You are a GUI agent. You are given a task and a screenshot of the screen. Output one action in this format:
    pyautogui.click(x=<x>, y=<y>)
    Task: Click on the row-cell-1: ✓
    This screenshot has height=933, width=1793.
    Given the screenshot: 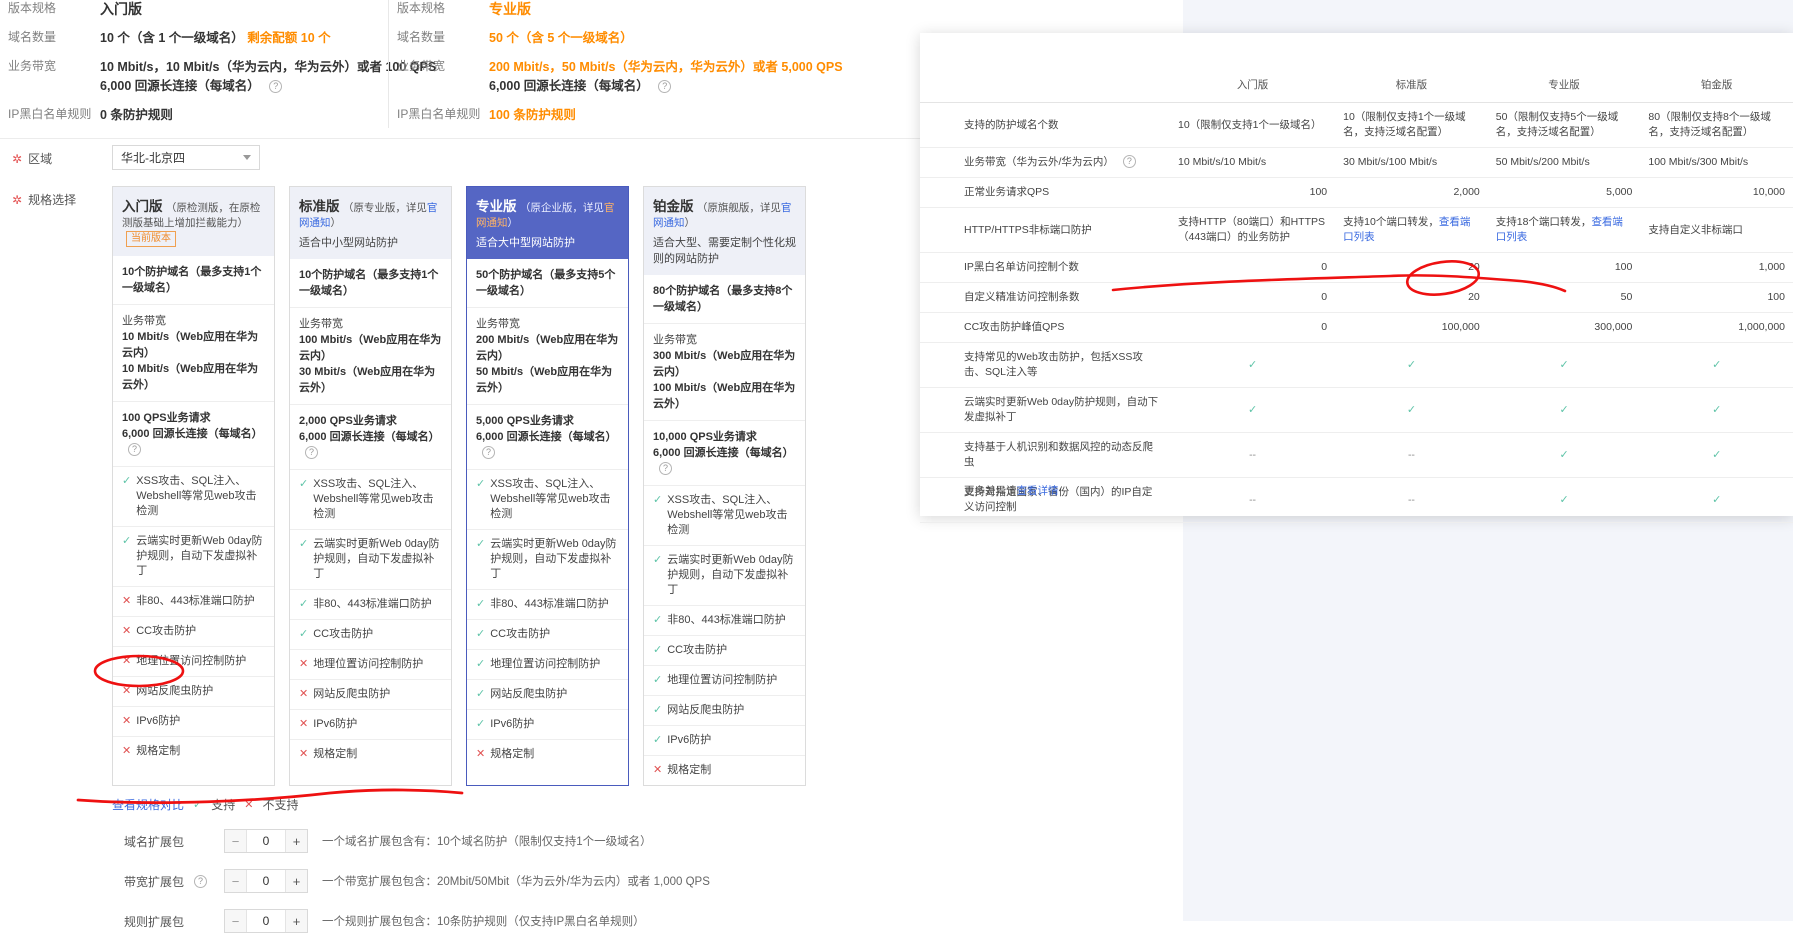 What is the action you would take?
    pyautogui.click(x=1411, y=365)
    